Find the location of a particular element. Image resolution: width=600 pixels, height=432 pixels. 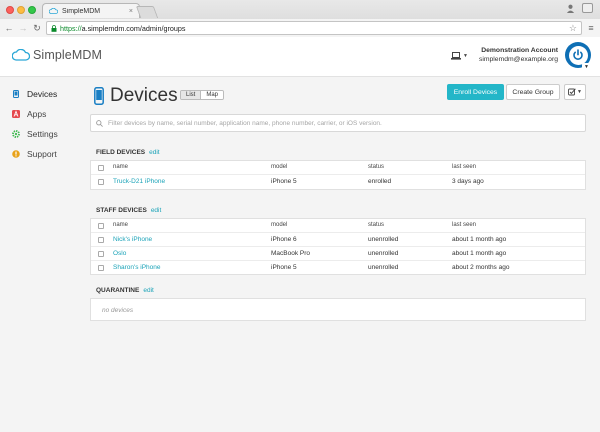

account-email: simplemdm@example.org is located at coordinates (518, 59).